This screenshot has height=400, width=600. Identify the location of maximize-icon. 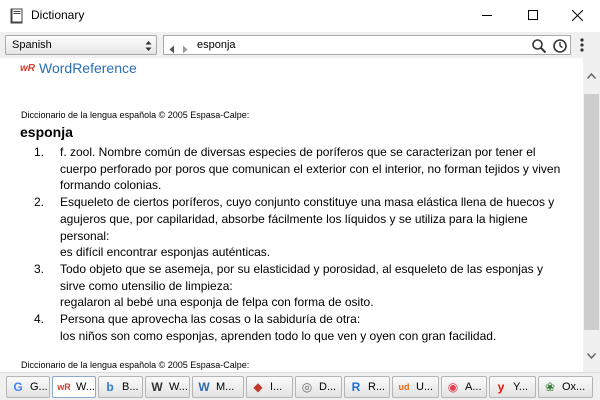
(533, 15).